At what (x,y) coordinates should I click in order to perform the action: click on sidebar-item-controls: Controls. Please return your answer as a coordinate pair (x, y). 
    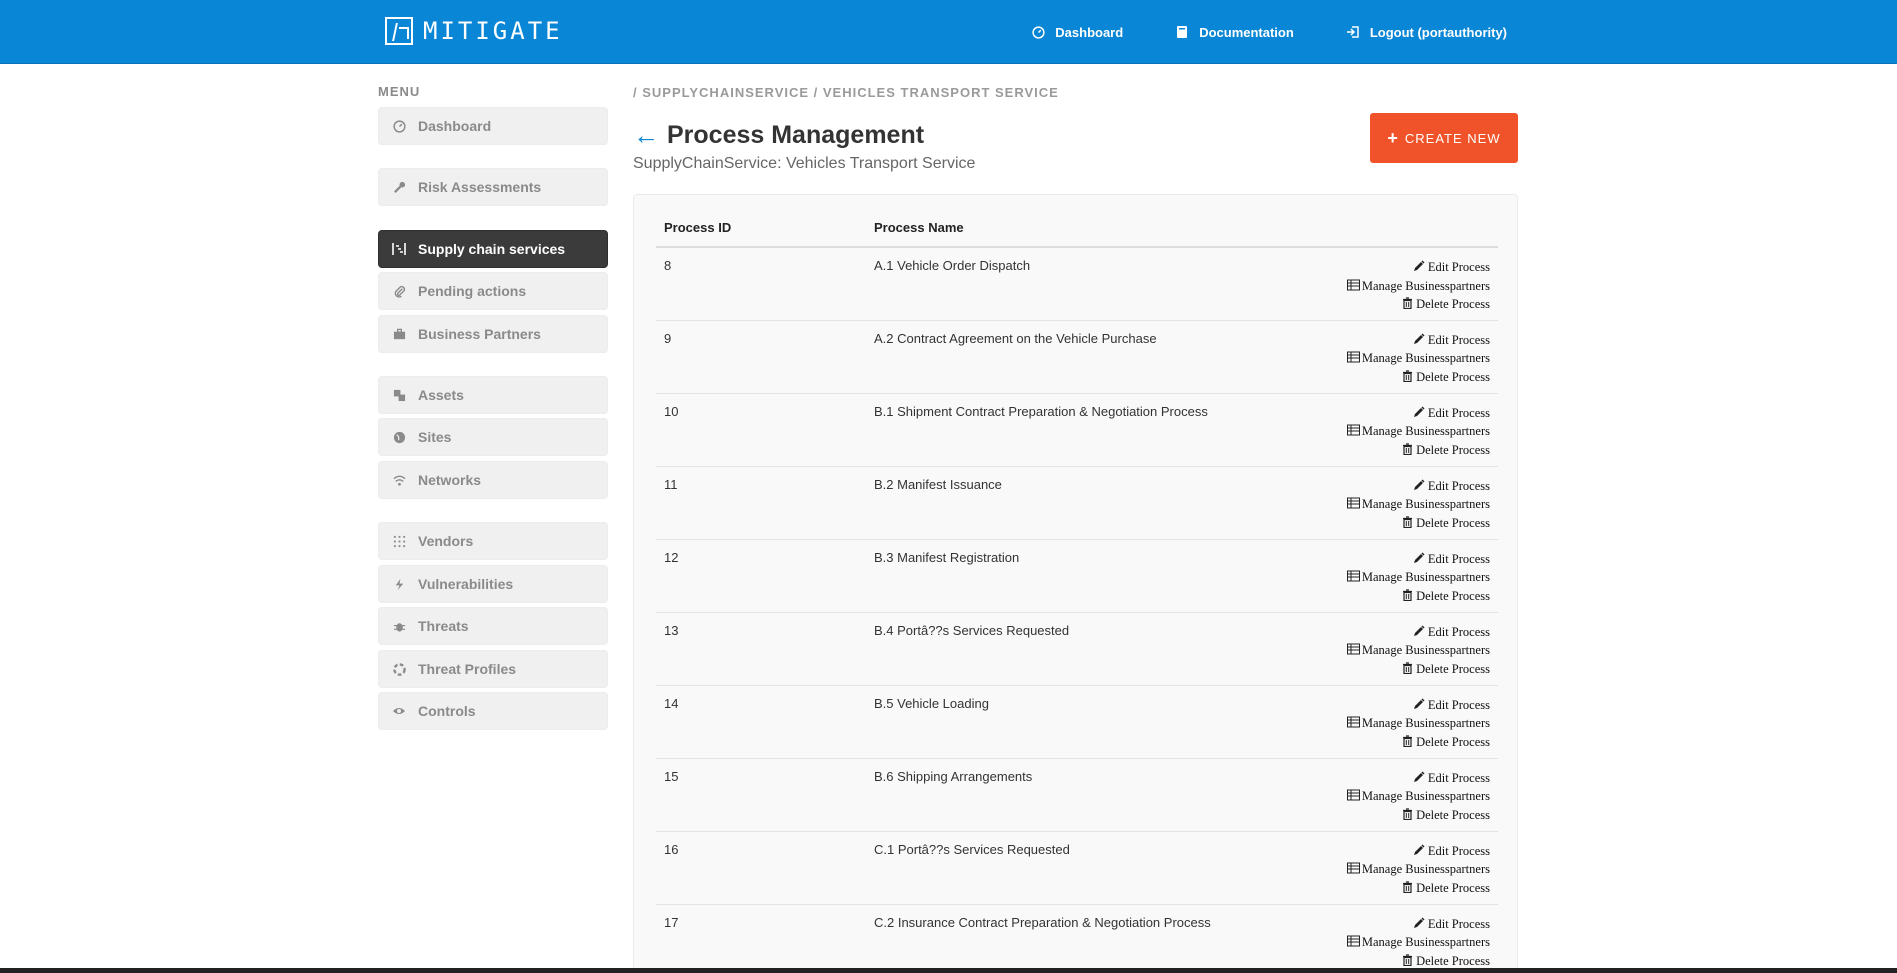
    Looking at the image, I should click on (493, 711).